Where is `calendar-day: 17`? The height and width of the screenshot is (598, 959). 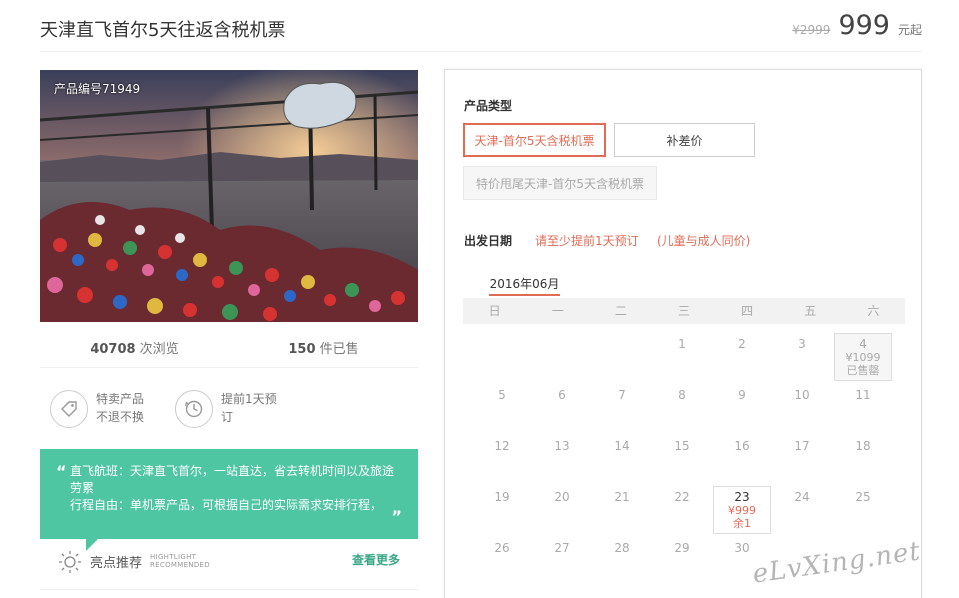
calendar-day: 17 is located at coordinates (802, 446).